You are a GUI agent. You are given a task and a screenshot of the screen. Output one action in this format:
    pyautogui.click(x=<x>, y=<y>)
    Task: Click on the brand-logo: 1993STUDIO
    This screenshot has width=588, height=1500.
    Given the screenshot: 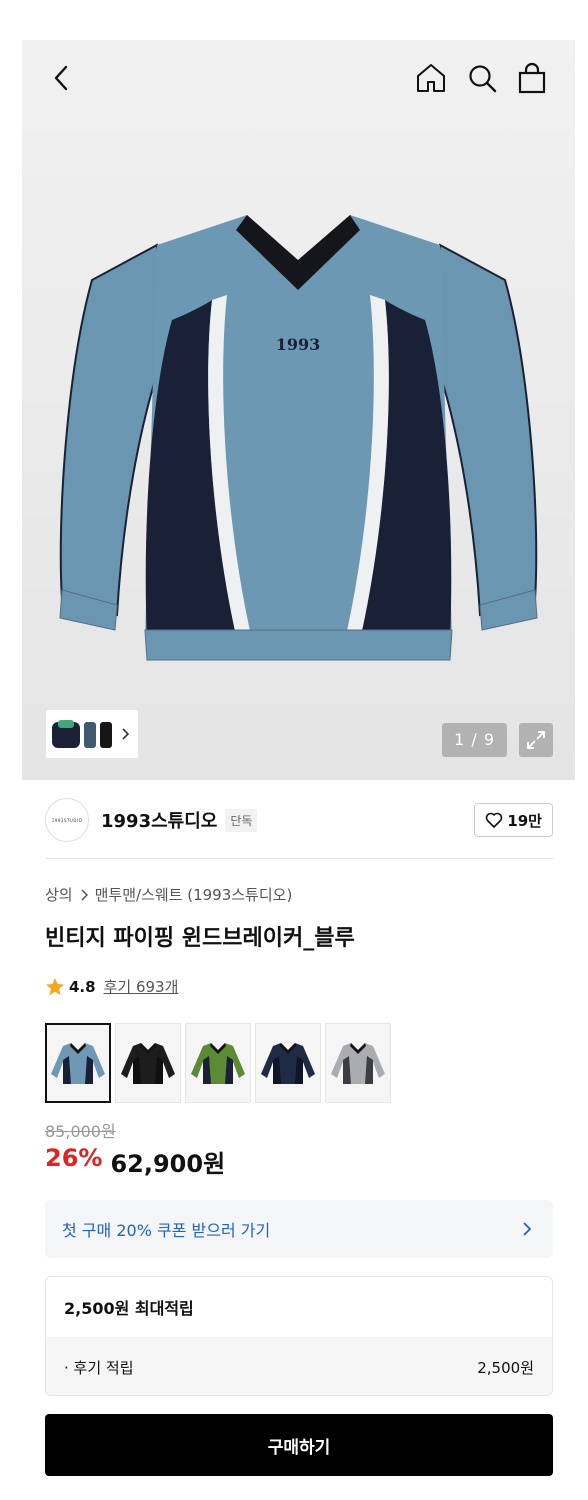 What is the action you would take?
    pyautogui.click(x=67, y=820)
    